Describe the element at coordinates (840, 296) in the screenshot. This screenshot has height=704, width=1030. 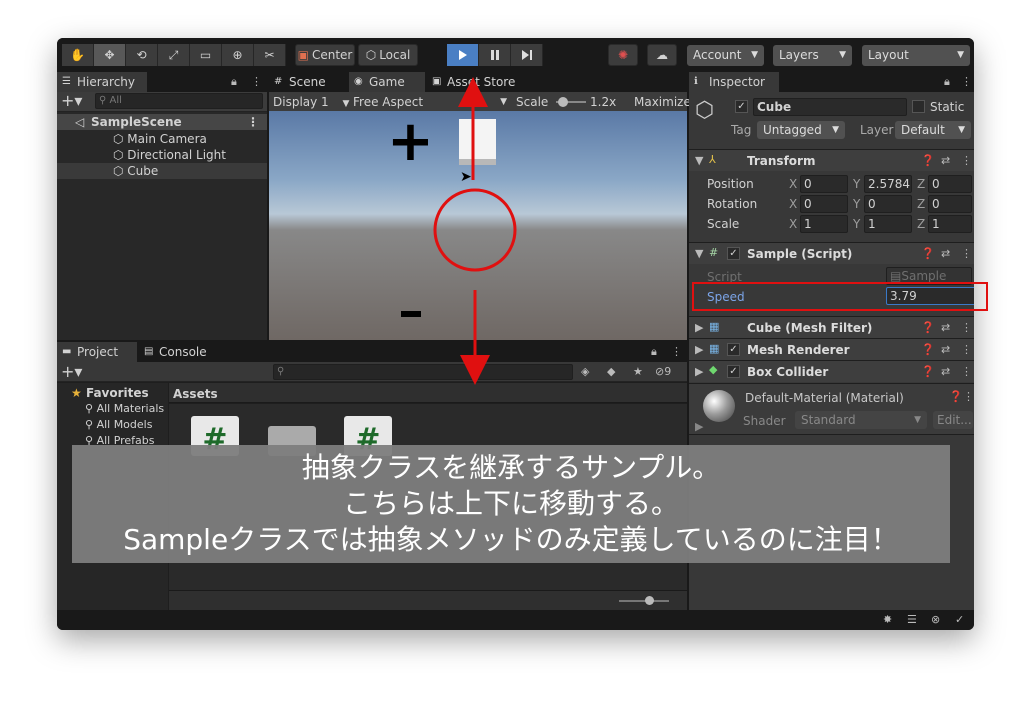
I see `speed-highlight-box` at that location.